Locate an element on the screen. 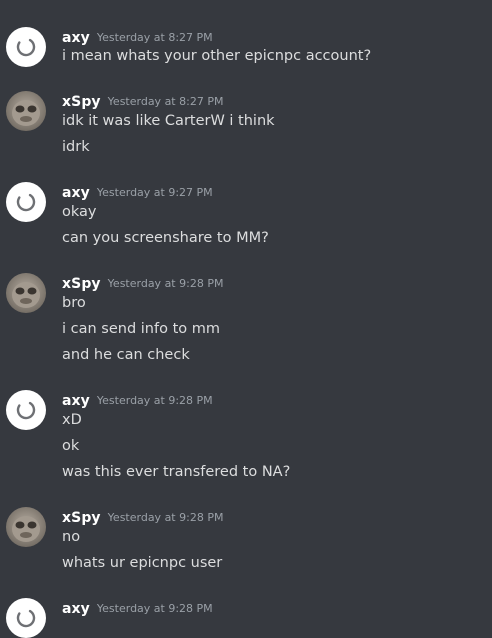 This screenshot has height=638, width=492. message-text: can you screenshare to MM? is located at coordinates (165, 238).